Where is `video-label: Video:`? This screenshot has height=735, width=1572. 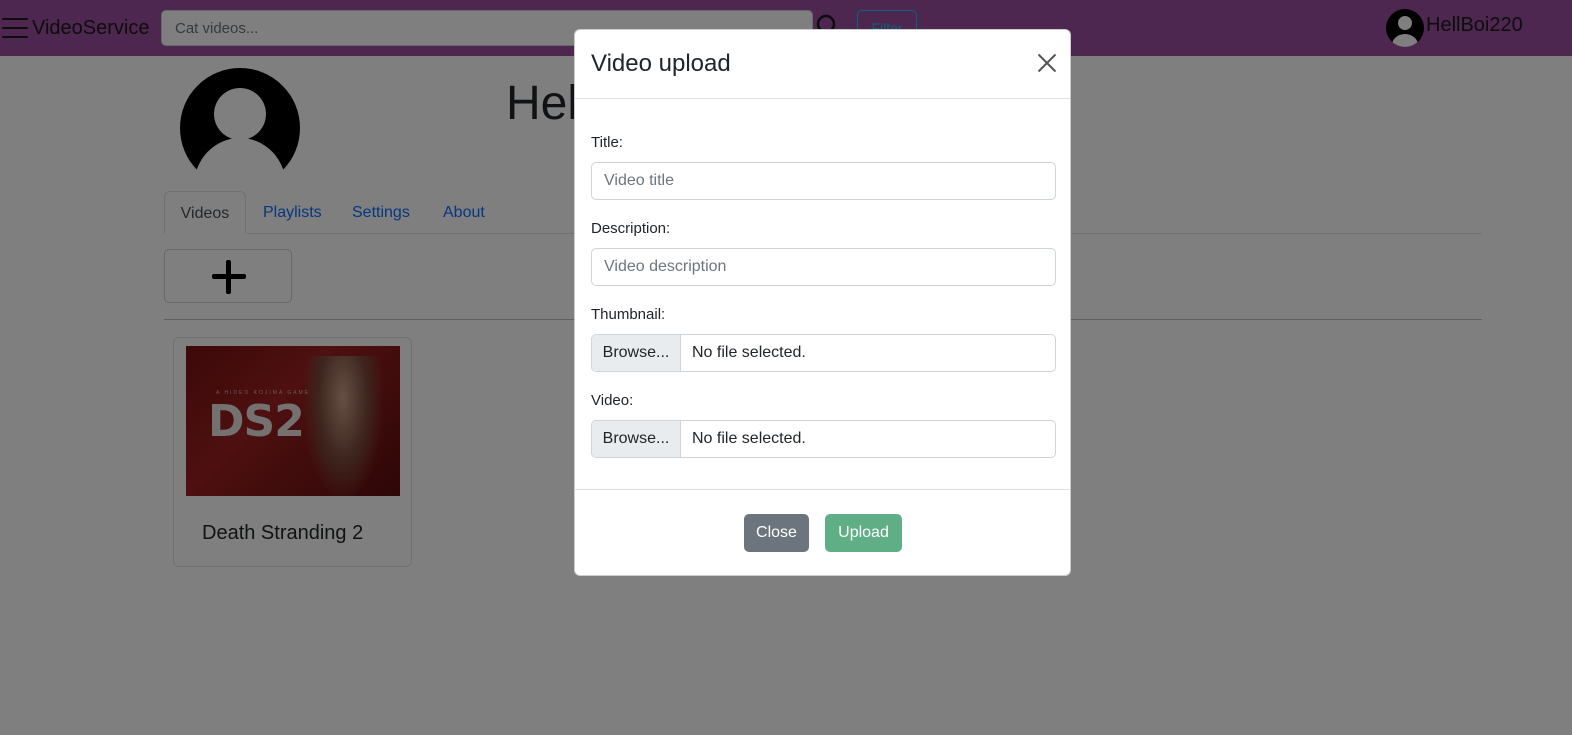 video-label: Video: is located at coordinates (612, 400).